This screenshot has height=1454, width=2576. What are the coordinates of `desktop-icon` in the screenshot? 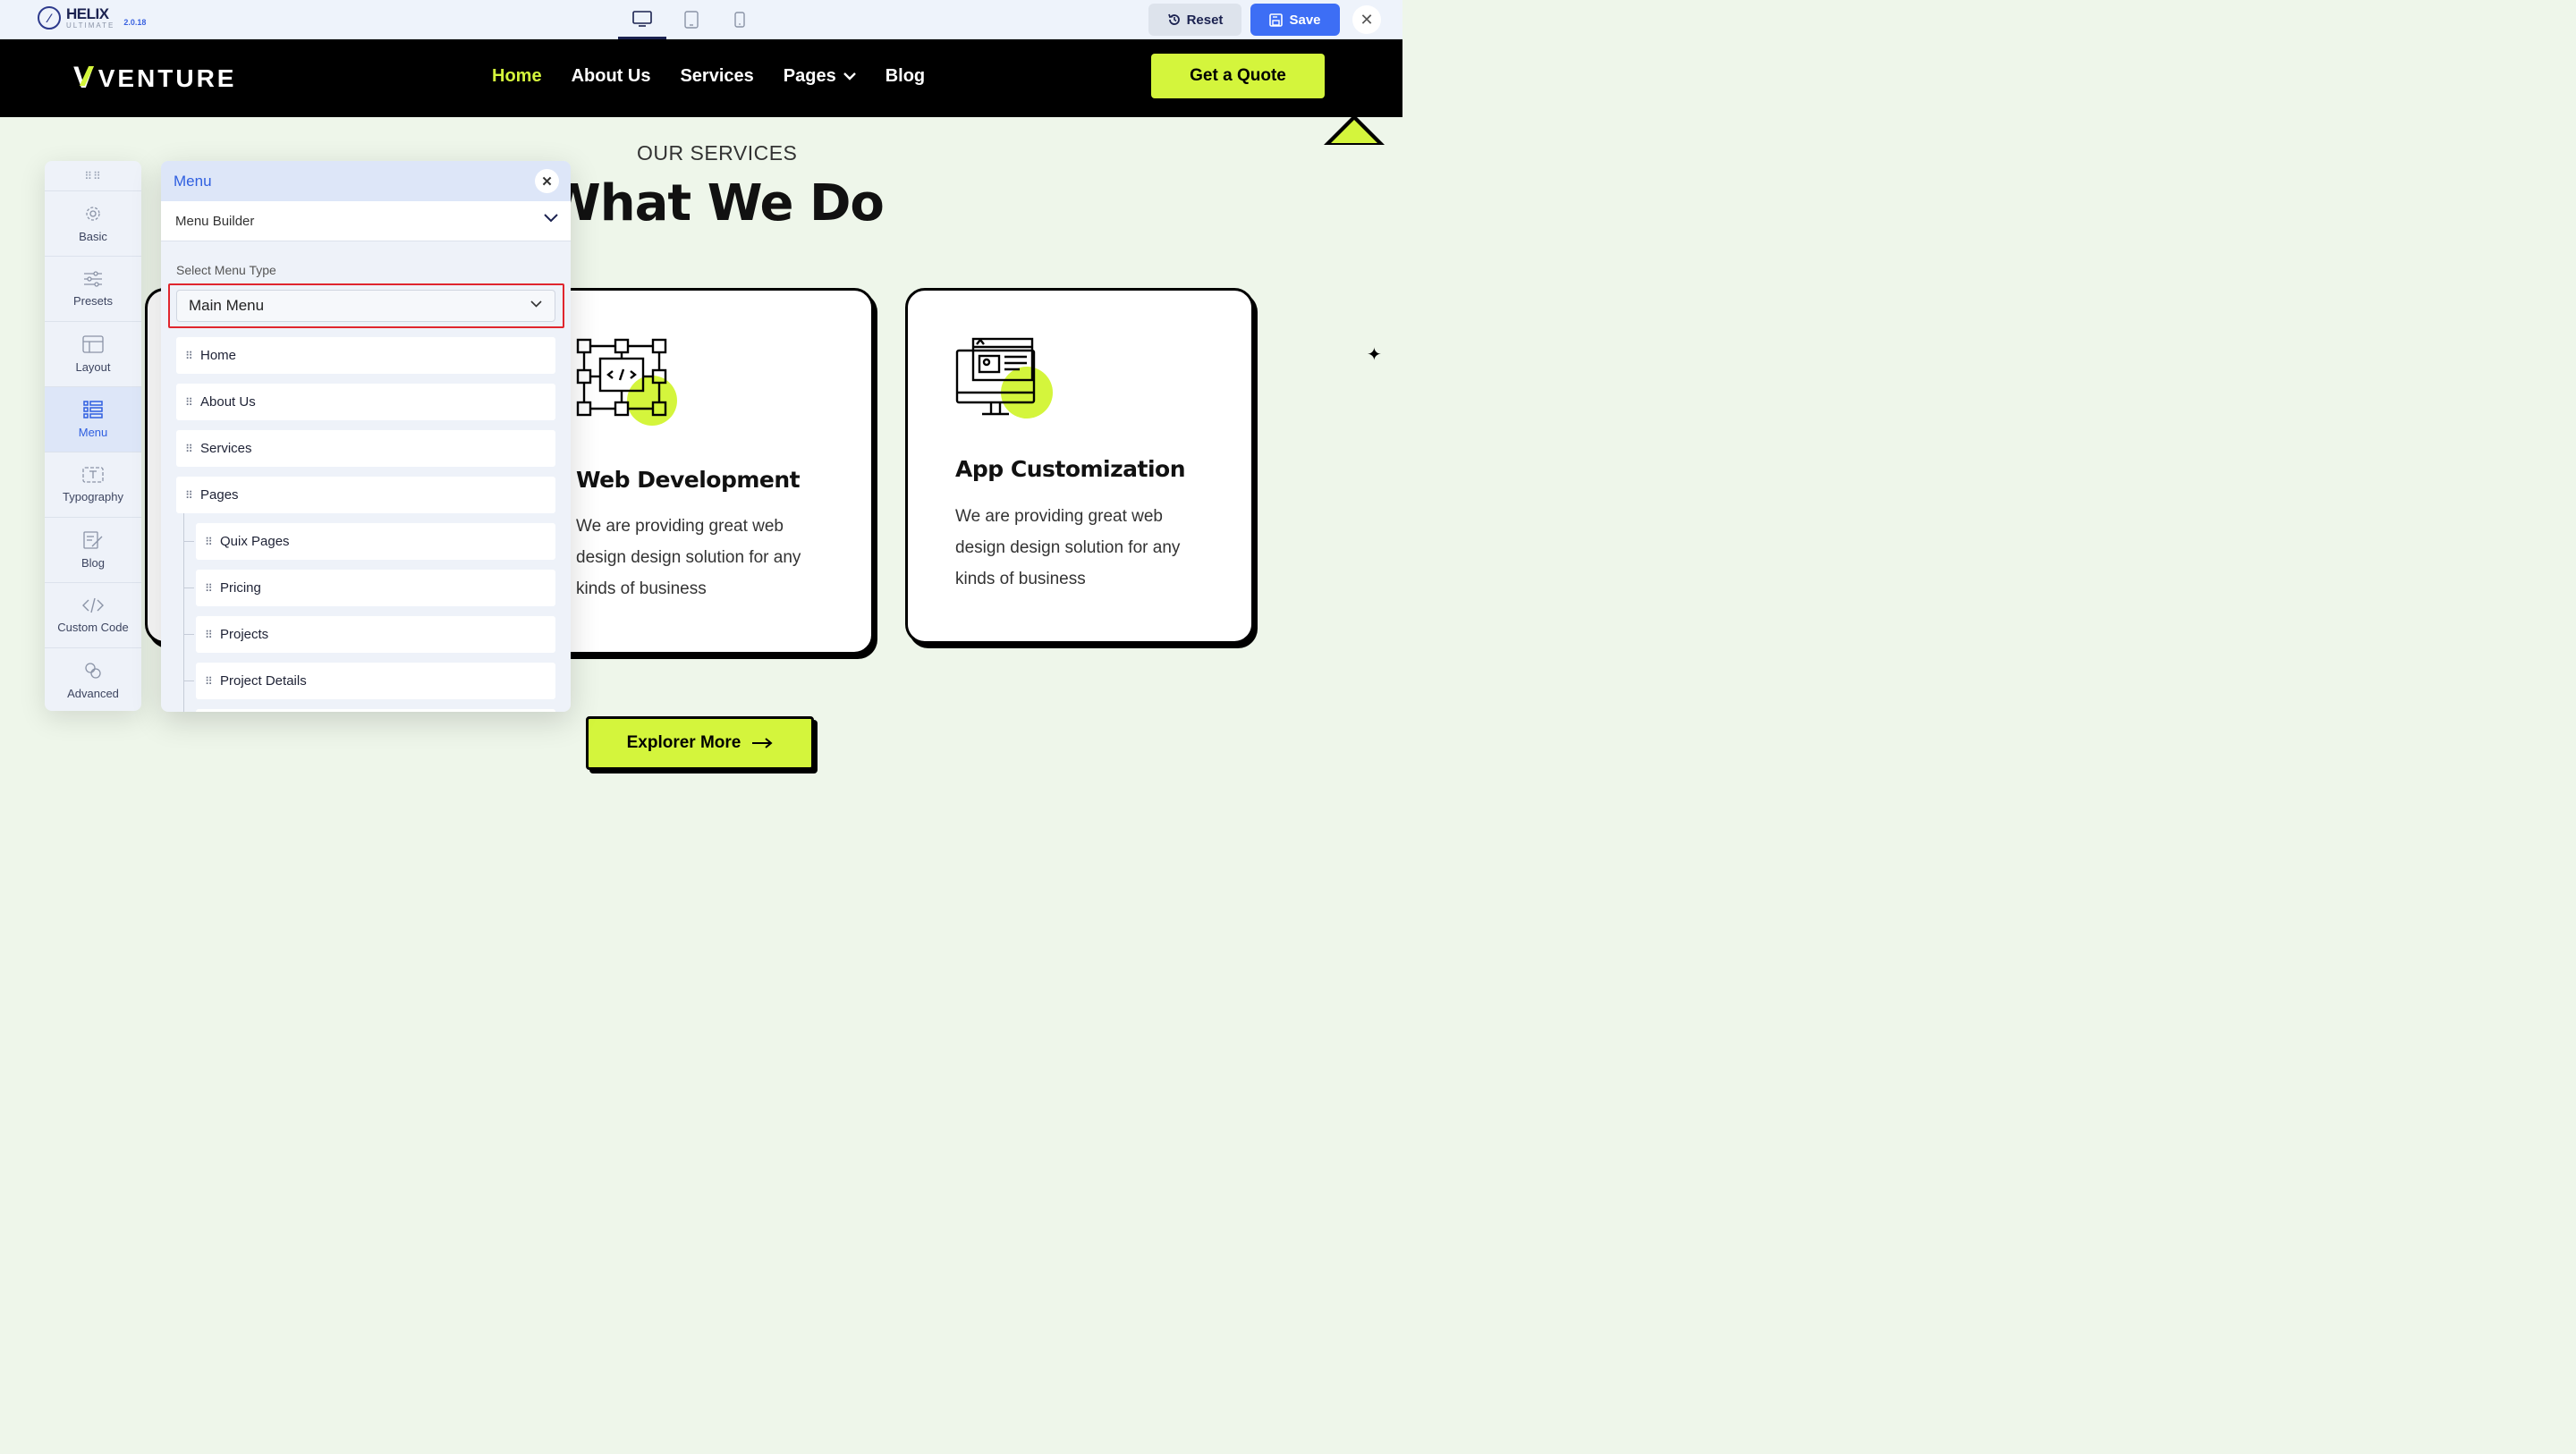 It's located at (642, 18).